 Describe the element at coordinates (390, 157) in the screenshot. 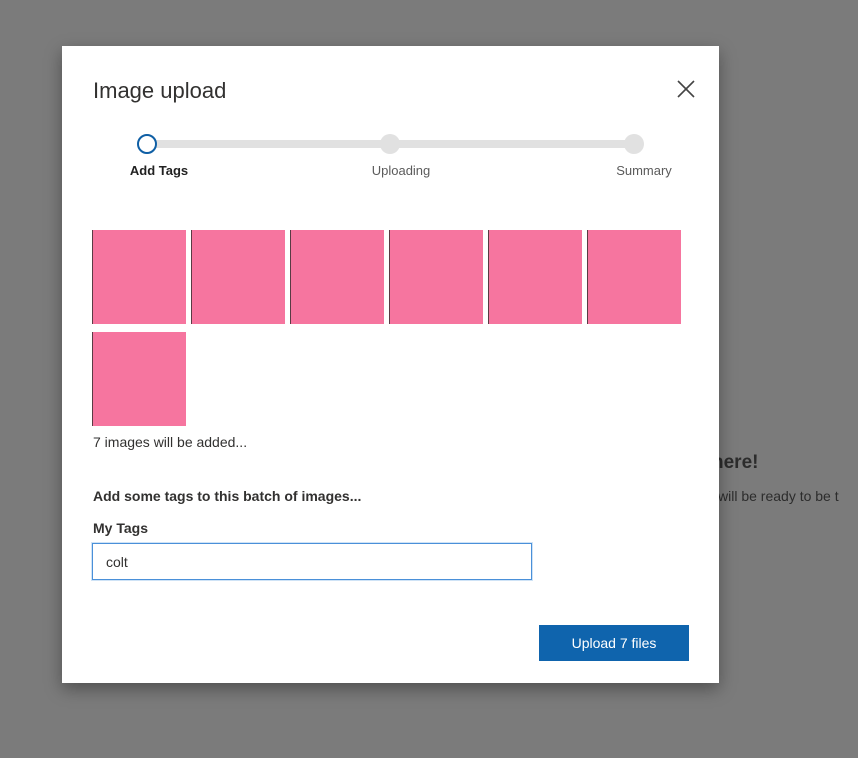

I see `upload-stepper: Add Tags Uploading Summary` at that location.